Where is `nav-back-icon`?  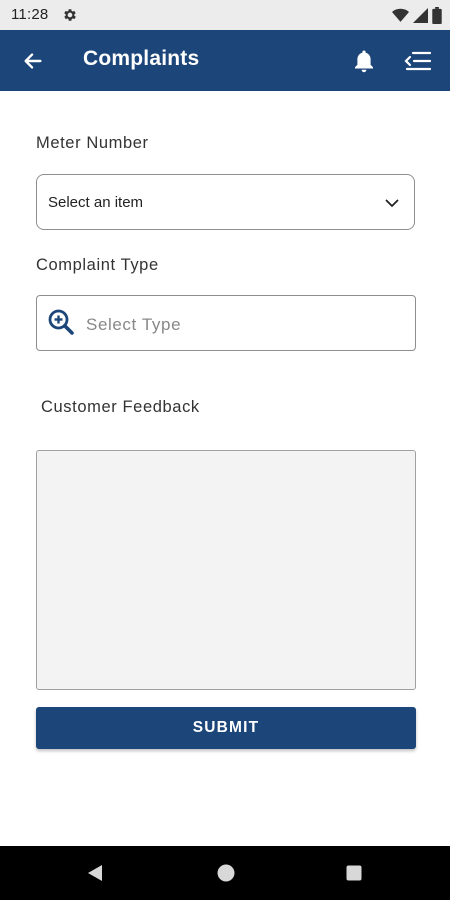 nav-back-icon is located at coordinates (95, 873).